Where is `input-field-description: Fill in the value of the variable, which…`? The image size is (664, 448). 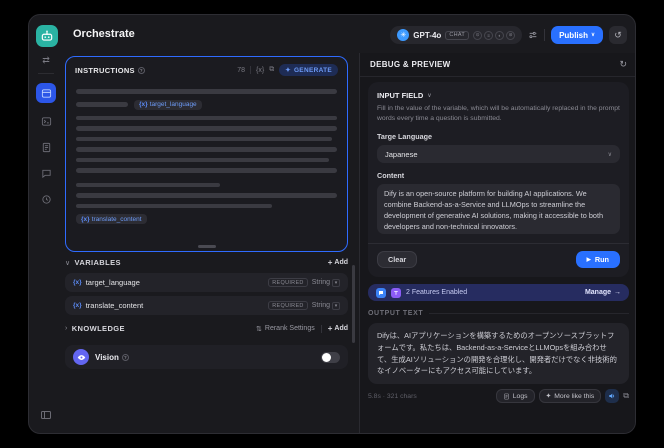 input-field-description: Fill in the value of the variable, which… is located at coordinates (498, 114).